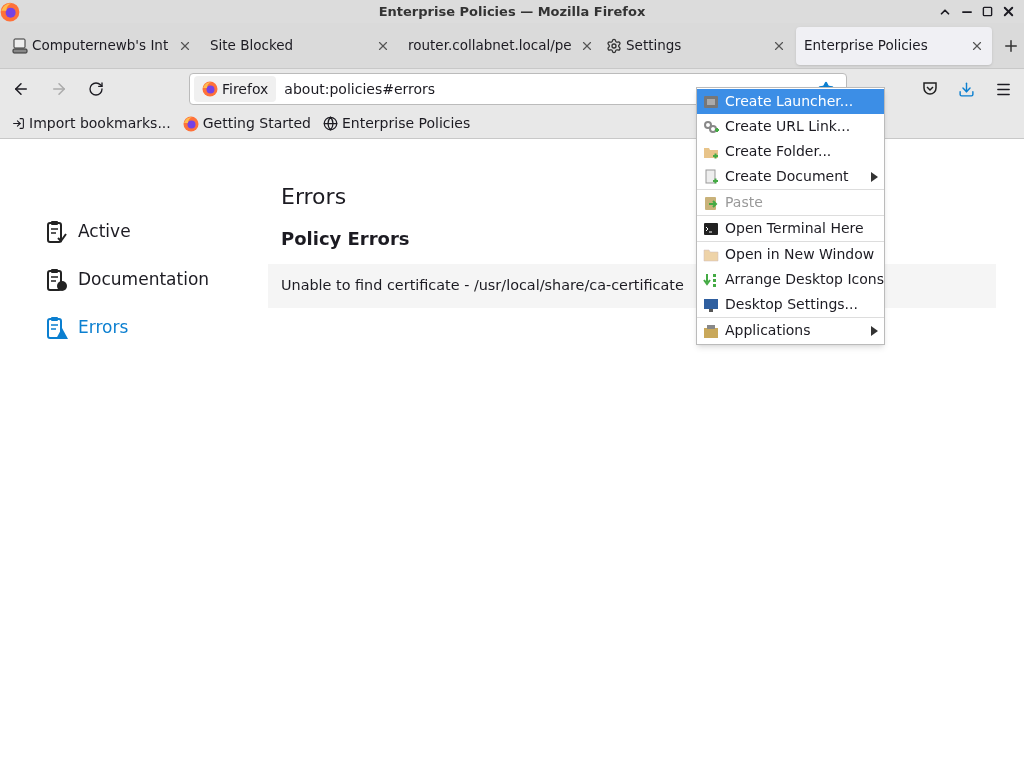 The image size is (1024, 768). I want to click on firefox-logo-icon, so click(10, 11).